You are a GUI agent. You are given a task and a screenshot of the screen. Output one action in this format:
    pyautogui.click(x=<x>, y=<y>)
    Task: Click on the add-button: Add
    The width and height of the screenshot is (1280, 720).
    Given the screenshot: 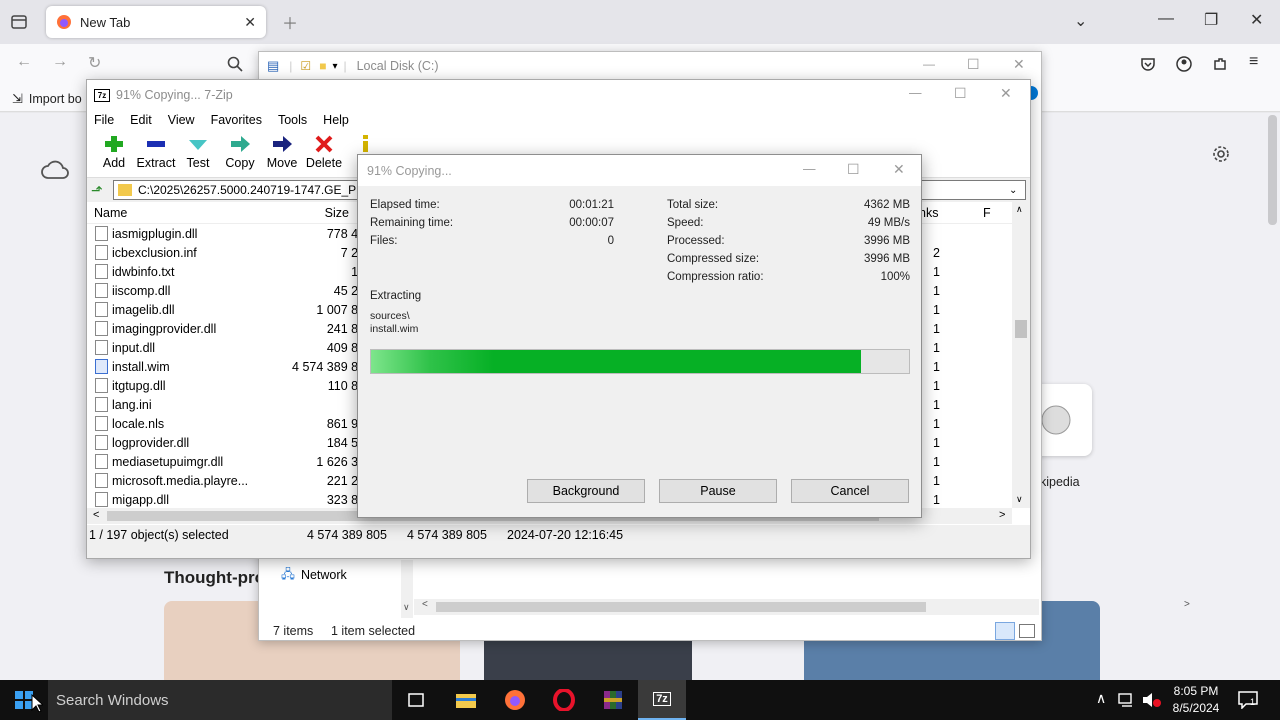 What is the action you would take?
    pyautogui.click(x=114, y=150)
    